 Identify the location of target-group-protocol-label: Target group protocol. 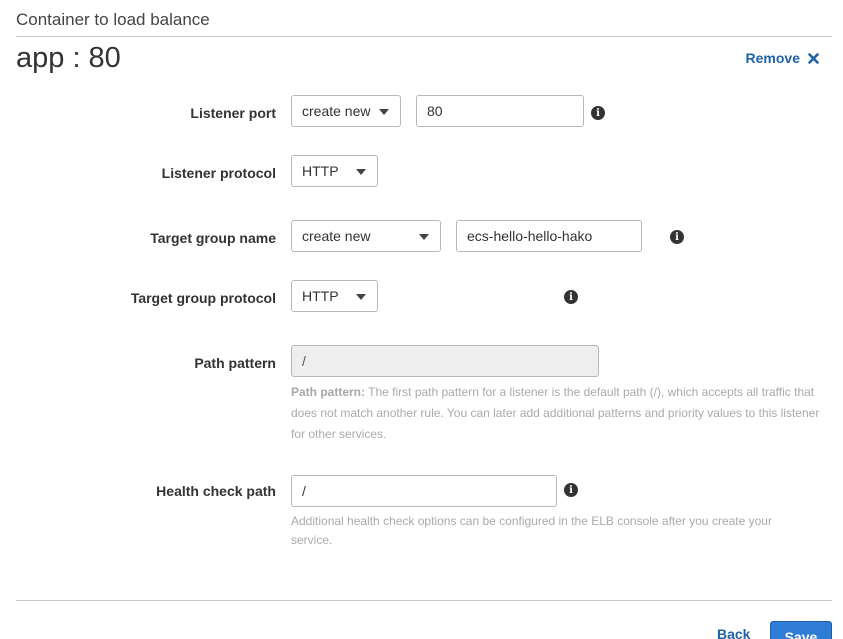
(203, 298).